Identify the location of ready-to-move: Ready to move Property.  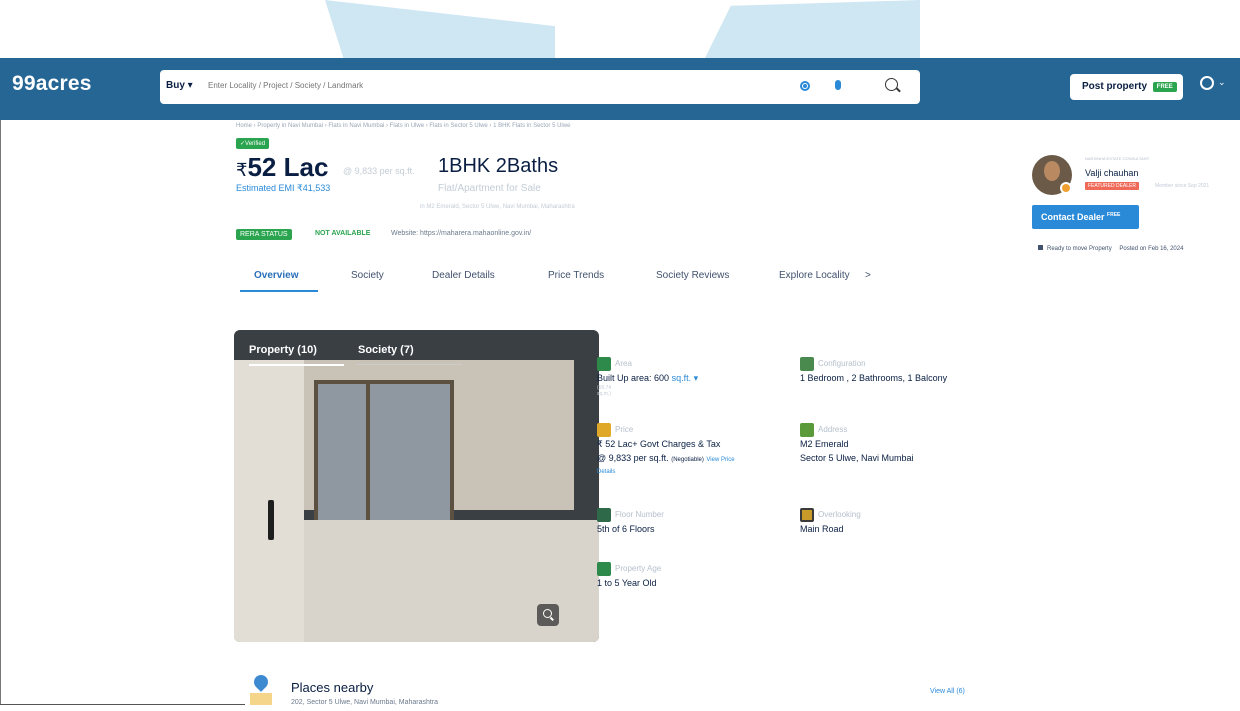
(1079, 249).